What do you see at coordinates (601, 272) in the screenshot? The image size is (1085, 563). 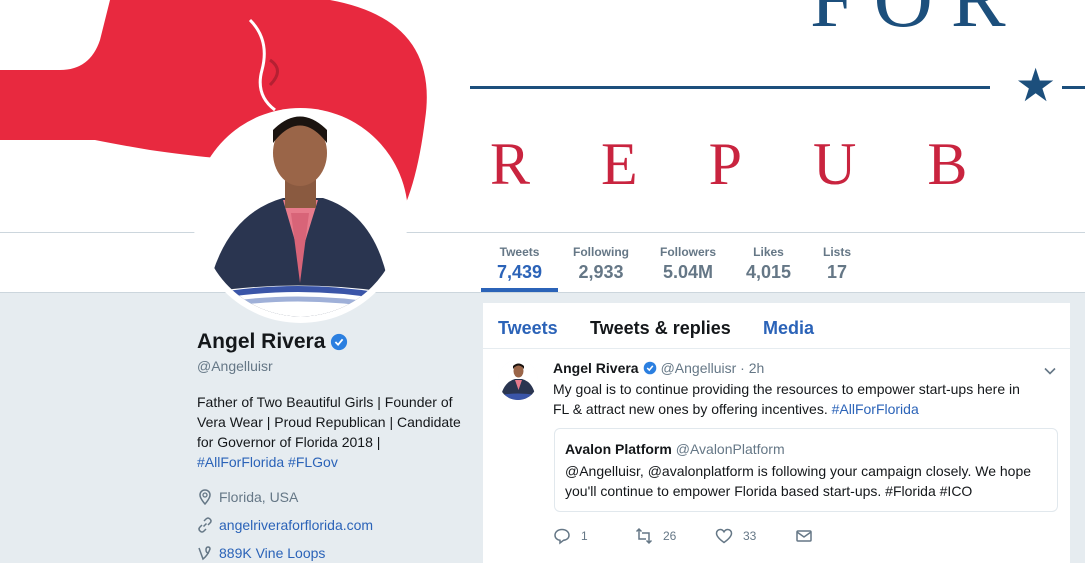 I see `stat-value: 2,933` at bounding box center [601, 272].